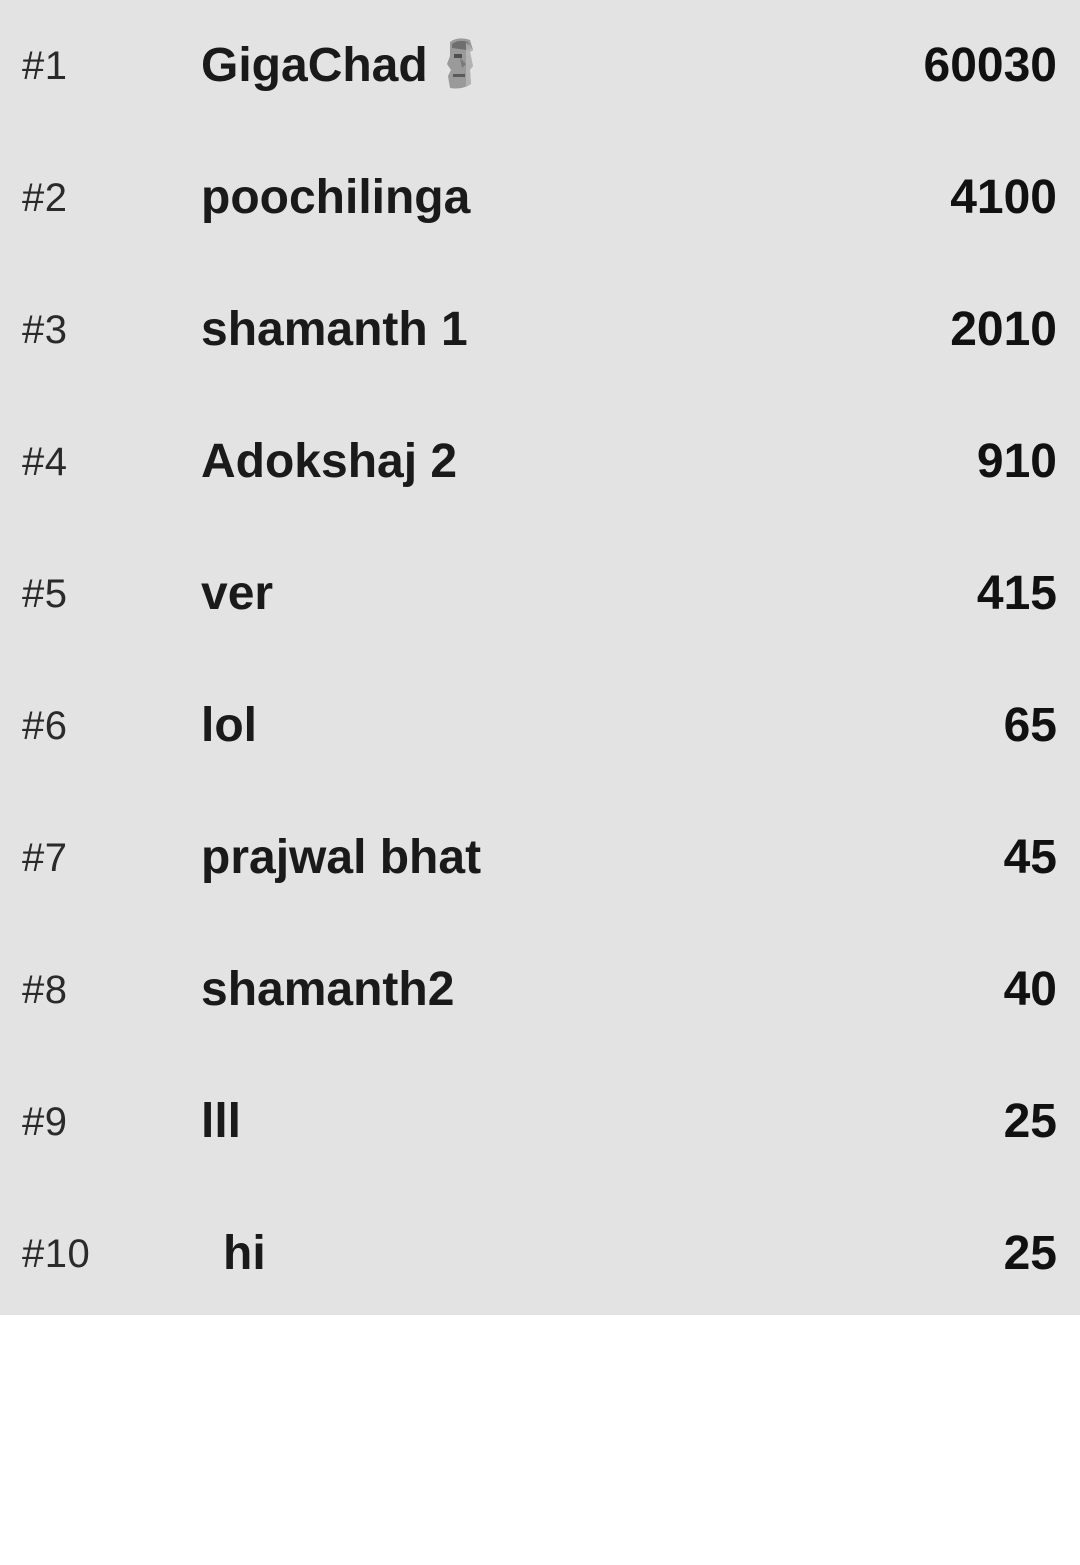 The image size is (1080, 1565). What do you see at coordinates (540, 990) in the screenshot?
I see `leaderboard-row: #8 shamanth2 40` at bounding box center [540, 990].